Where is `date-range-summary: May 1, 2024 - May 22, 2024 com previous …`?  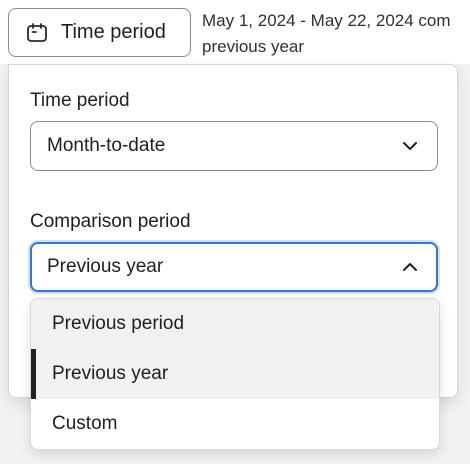
date-range-summary: May 1, 2024 - May 22, 2024 com previous … is located at coordinates (336, 34).